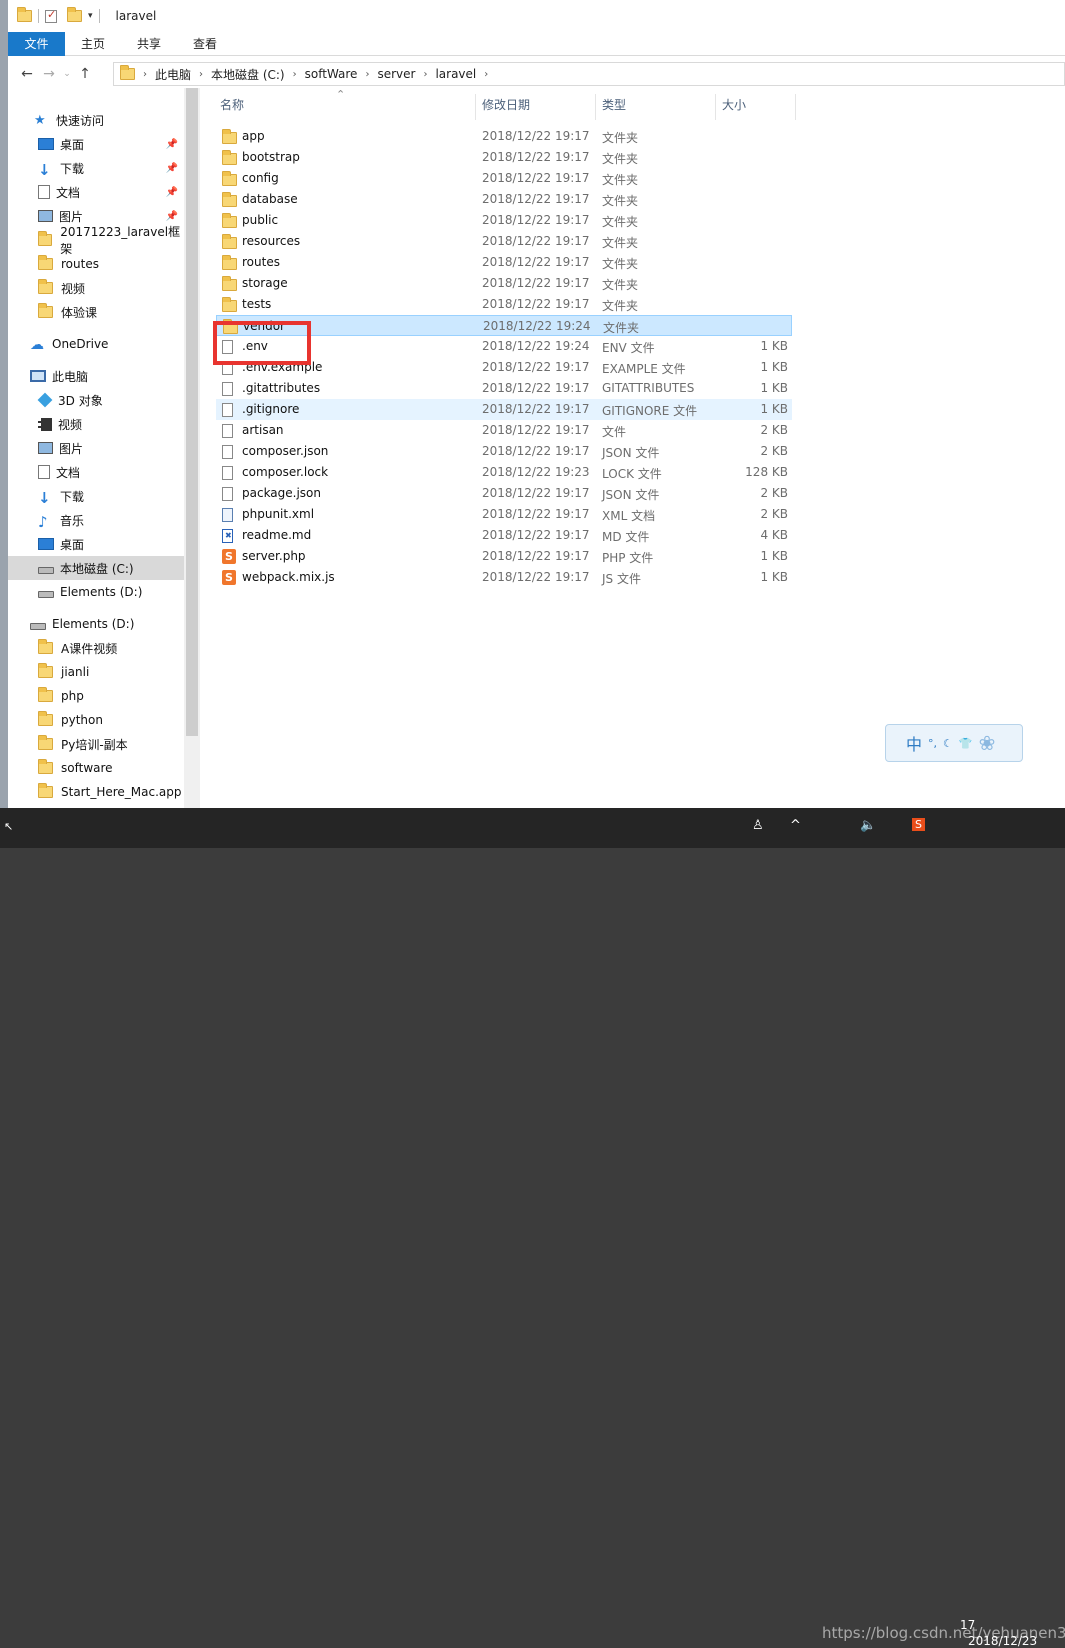  What do you see at coordinates (967, 1625) in the screenshot?
I see `clock-time: 17` at bounding box center [967, 1625].